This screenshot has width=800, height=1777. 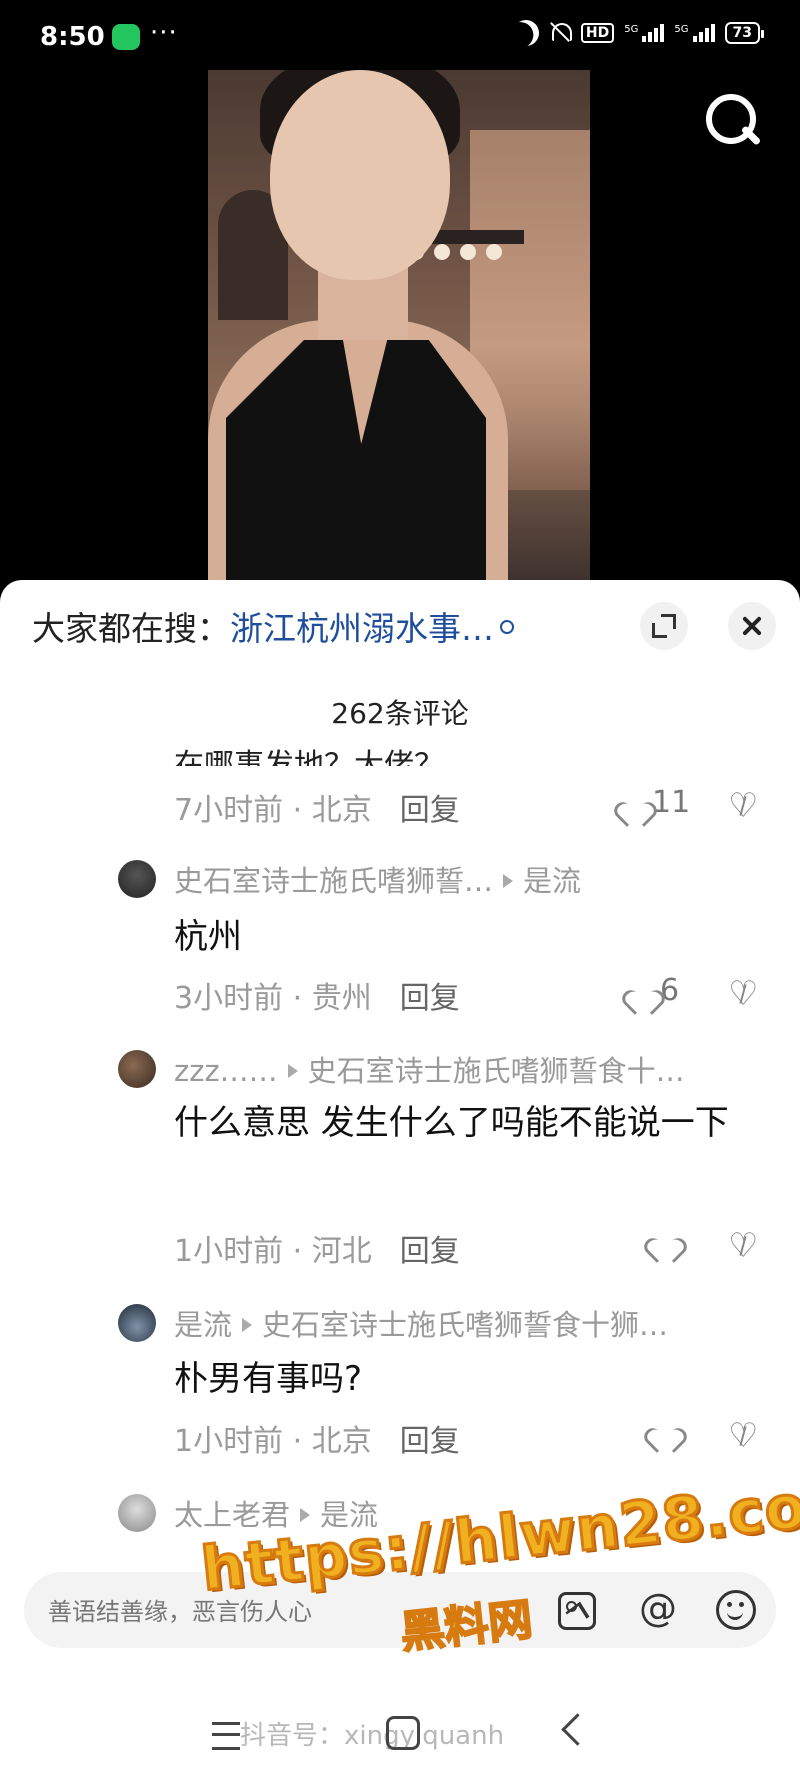 I want to click on emoji-icon, so click(x=736, y=1610).